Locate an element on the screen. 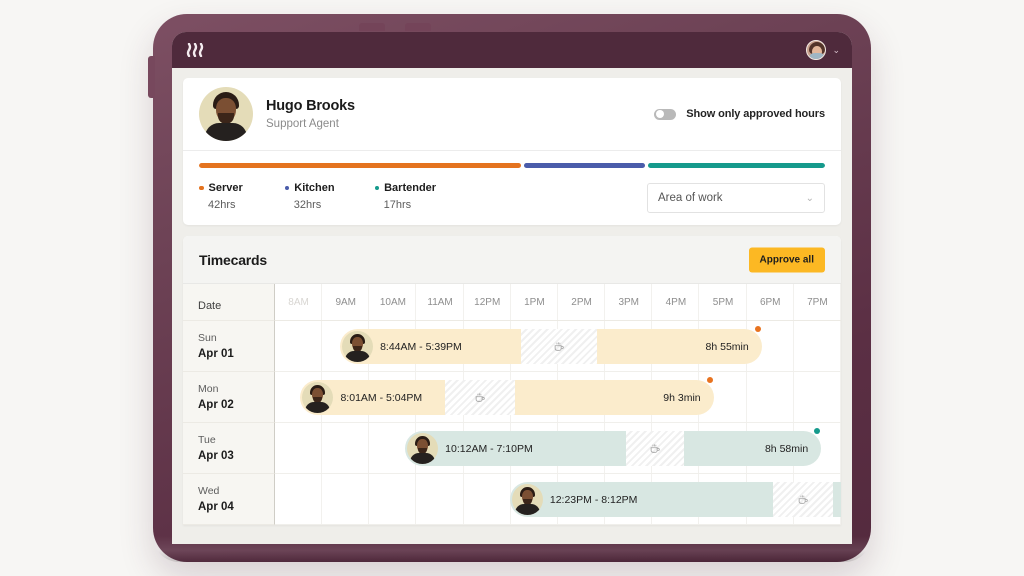 Image resolution: width=1024 pixels, height=576 pixels. side-button is located at coordinates (151, 77).